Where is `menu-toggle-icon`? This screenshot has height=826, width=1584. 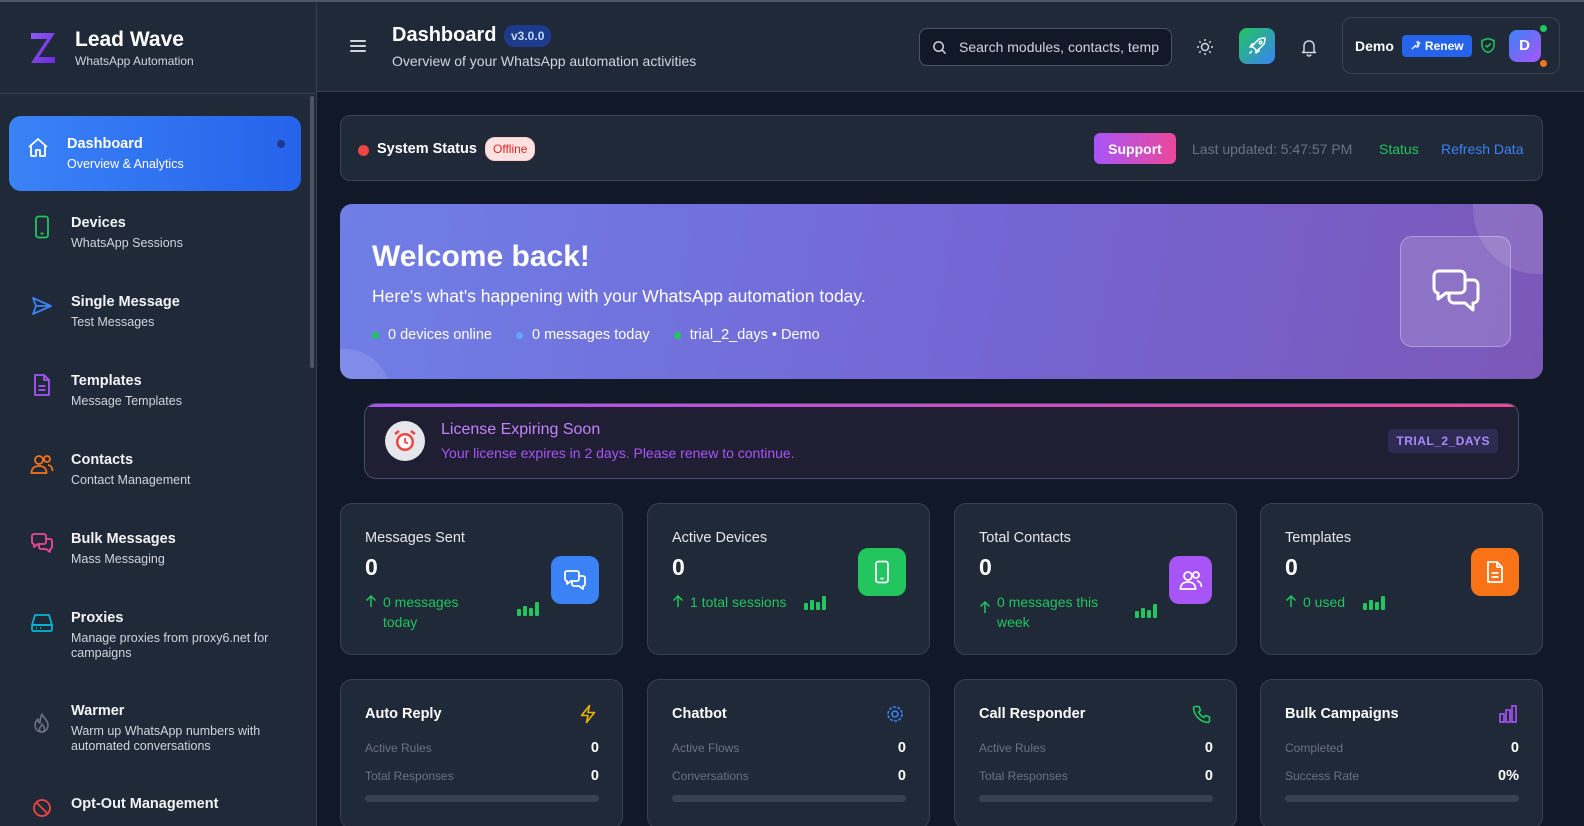
menu-toggle-icon is located at coordinates (358, 46).